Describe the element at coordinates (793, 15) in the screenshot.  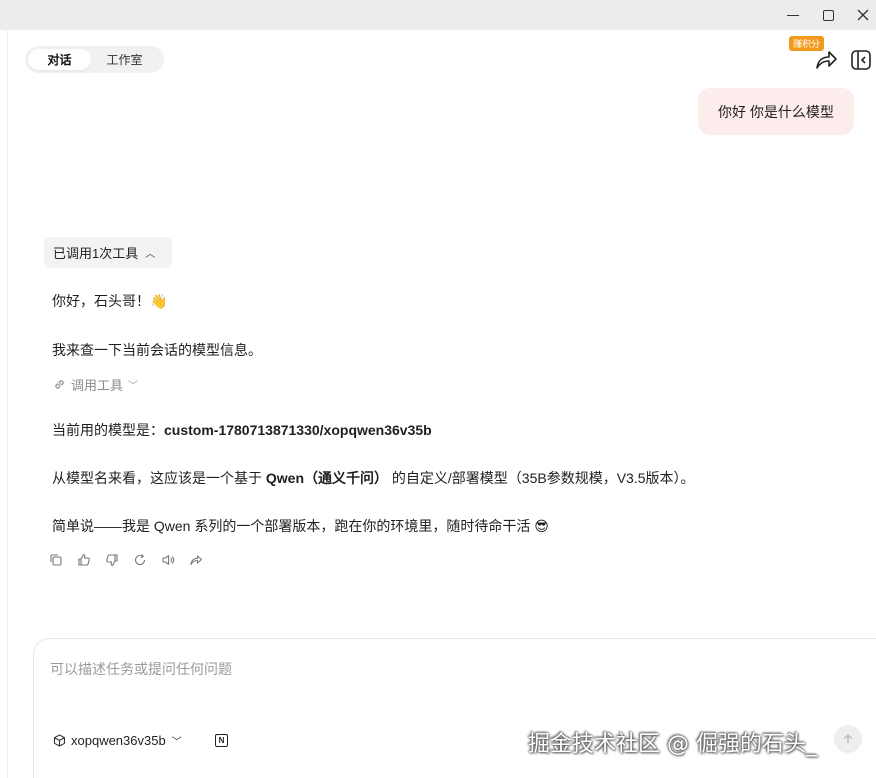
I see `minimize-icon` at that location.